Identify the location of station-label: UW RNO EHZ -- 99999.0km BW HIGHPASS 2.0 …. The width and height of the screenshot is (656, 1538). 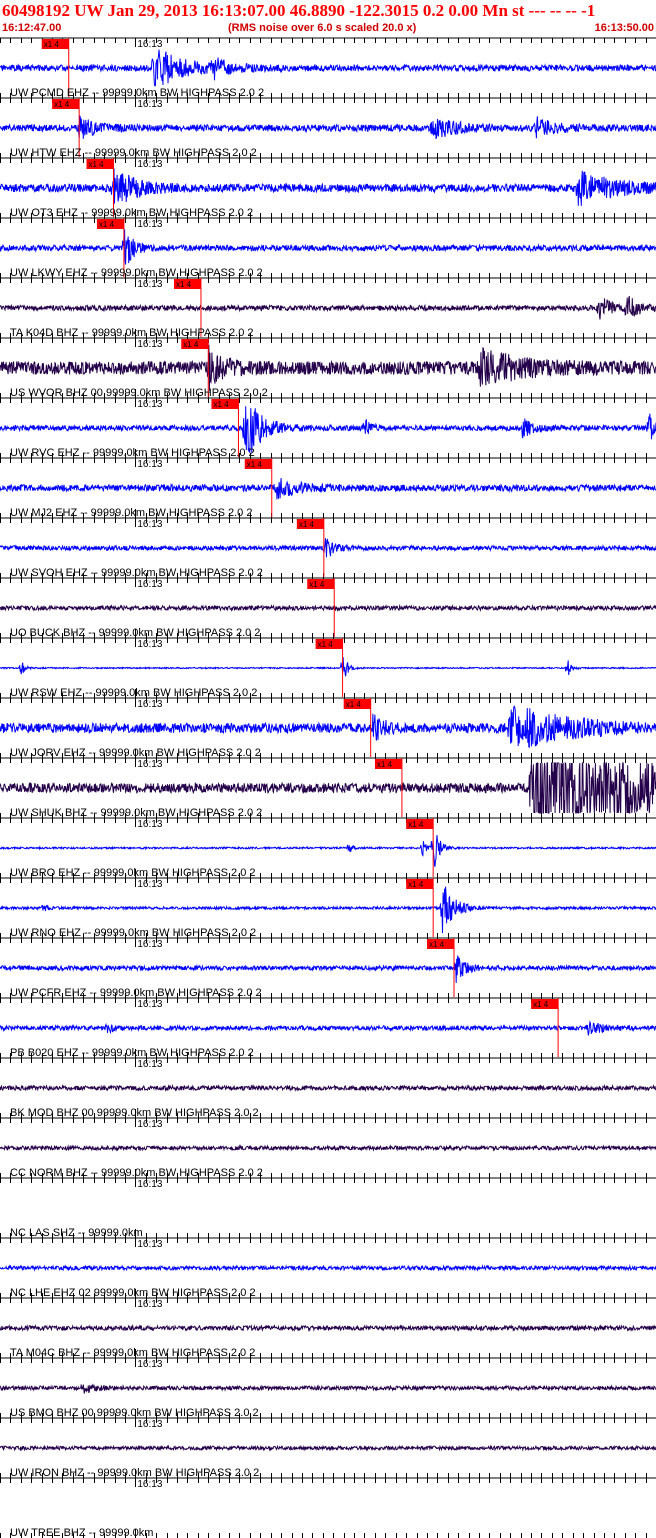
(133, 933).